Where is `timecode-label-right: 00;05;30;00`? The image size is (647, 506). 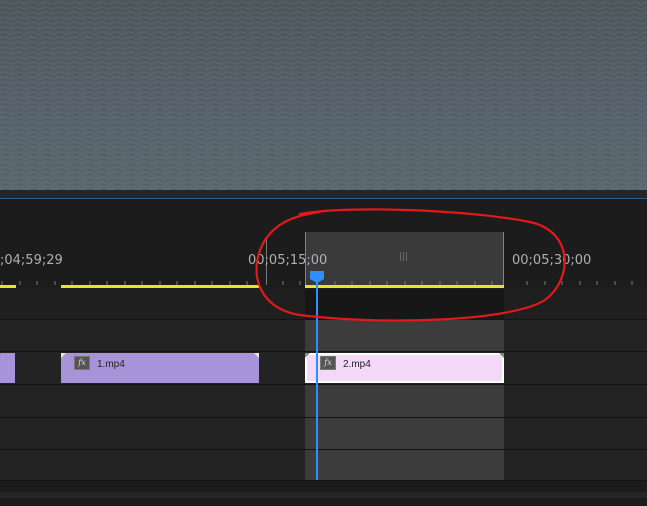
timecode-label-right: 00;05;30;00 is located at coordinates (552, 260).